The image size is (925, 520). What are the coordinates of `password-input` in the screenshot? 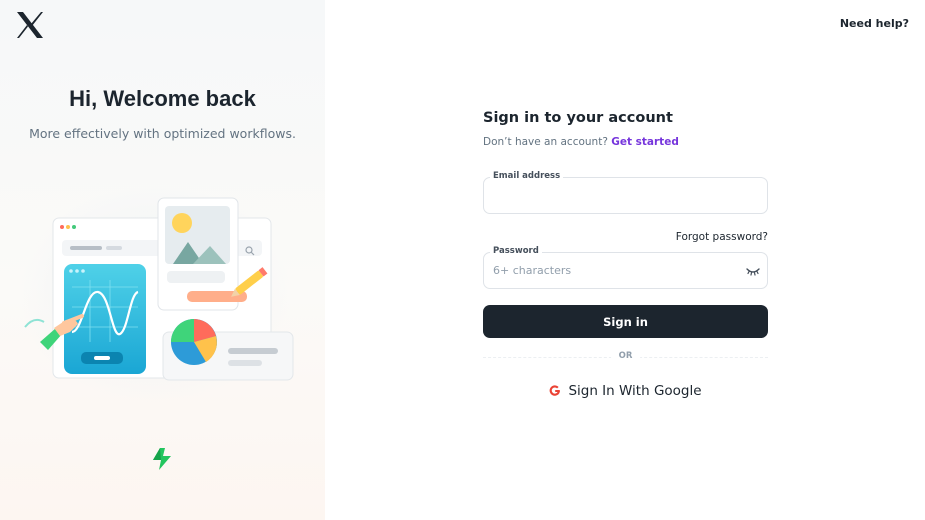 It's located at (613, 270).